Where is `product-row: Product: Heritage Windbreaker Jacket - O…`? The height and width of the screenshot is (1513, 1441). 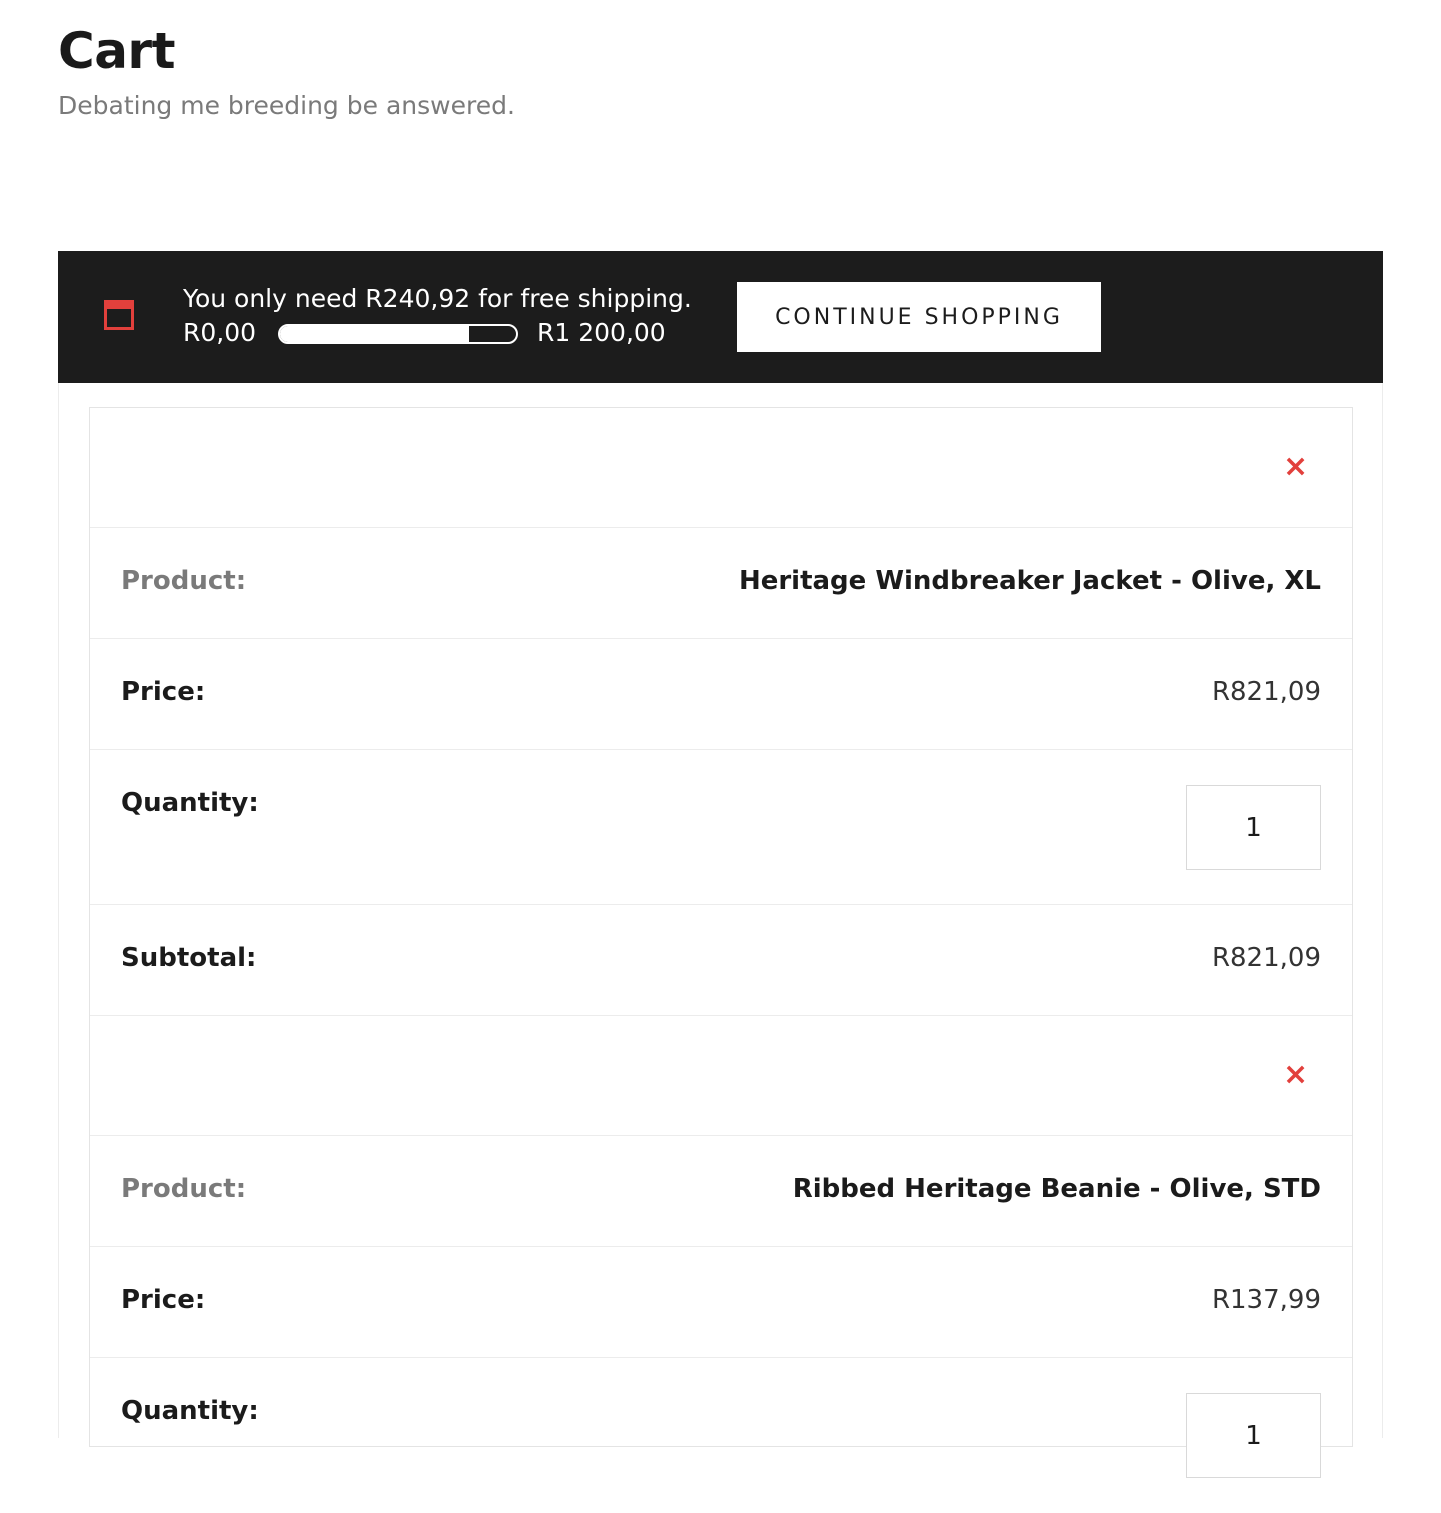
product-row: Product: Heritage Windbreaker Jacket - O… is located at coordinates (721, 583).